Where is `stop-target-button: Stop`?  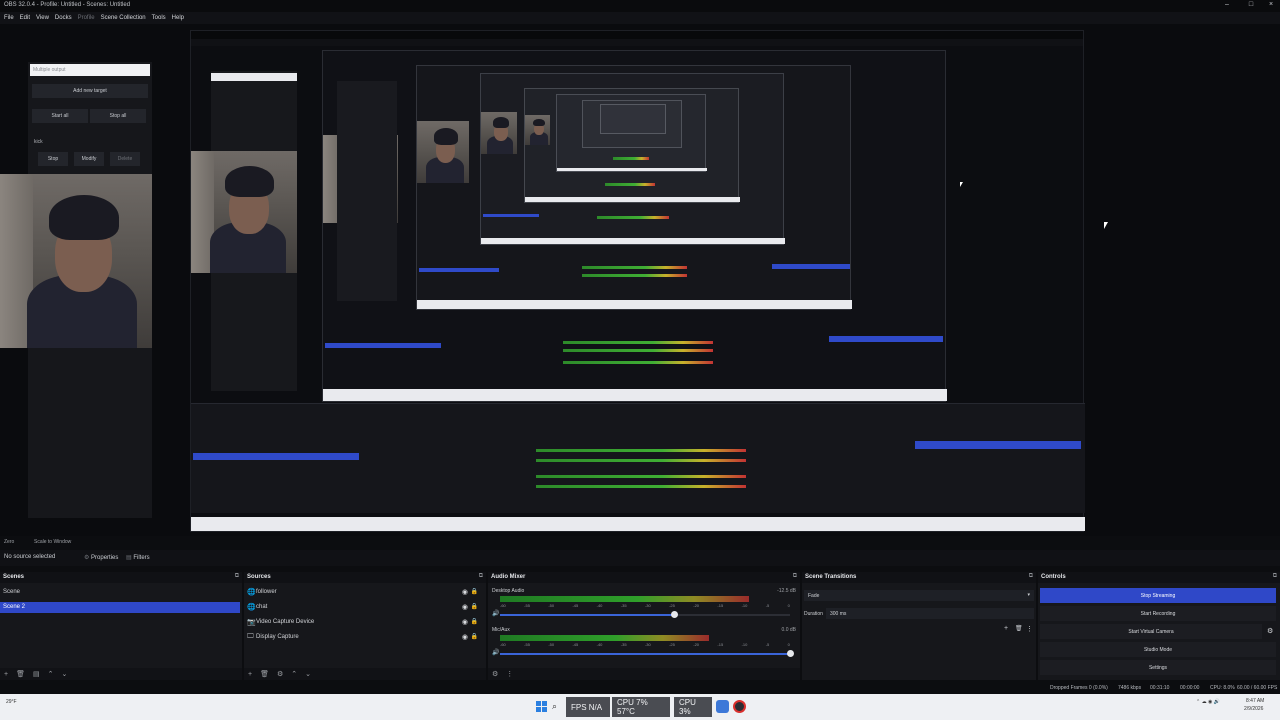
stop-target-button: Stop is located at coordinates (53, 159).